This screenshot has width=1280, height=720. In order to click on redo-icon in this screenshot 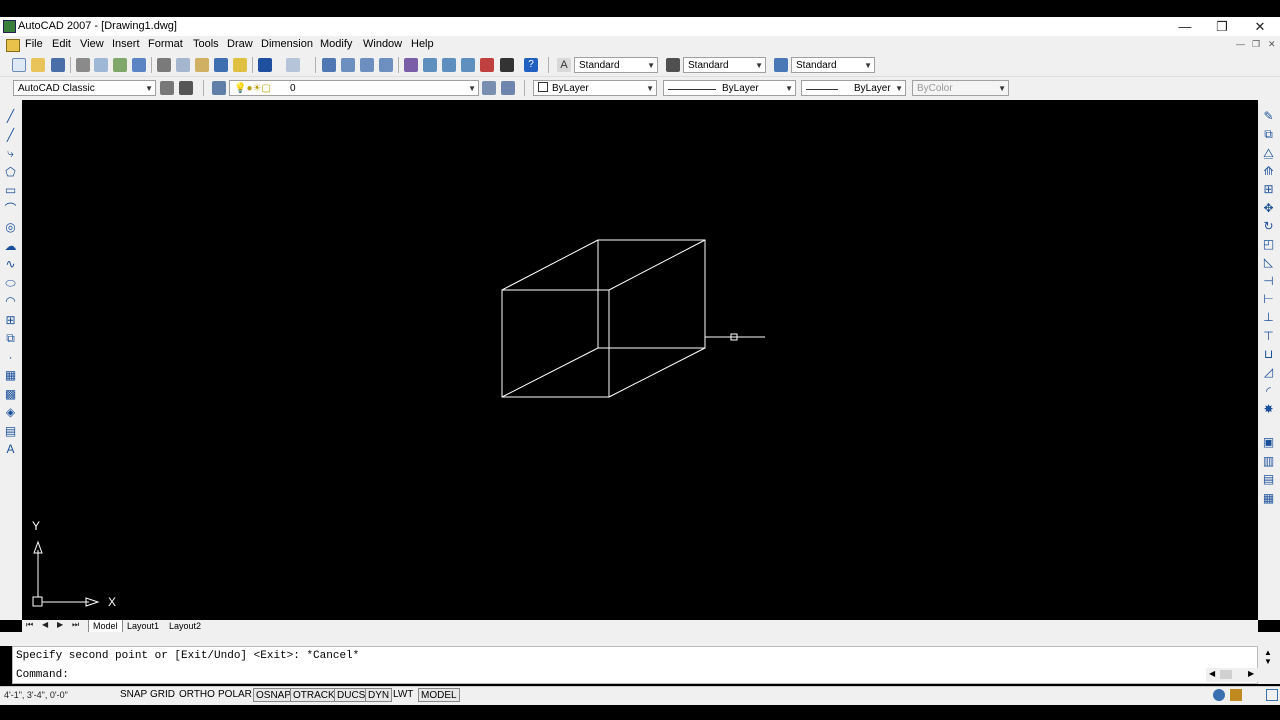, I will do `click(293, 65)`.